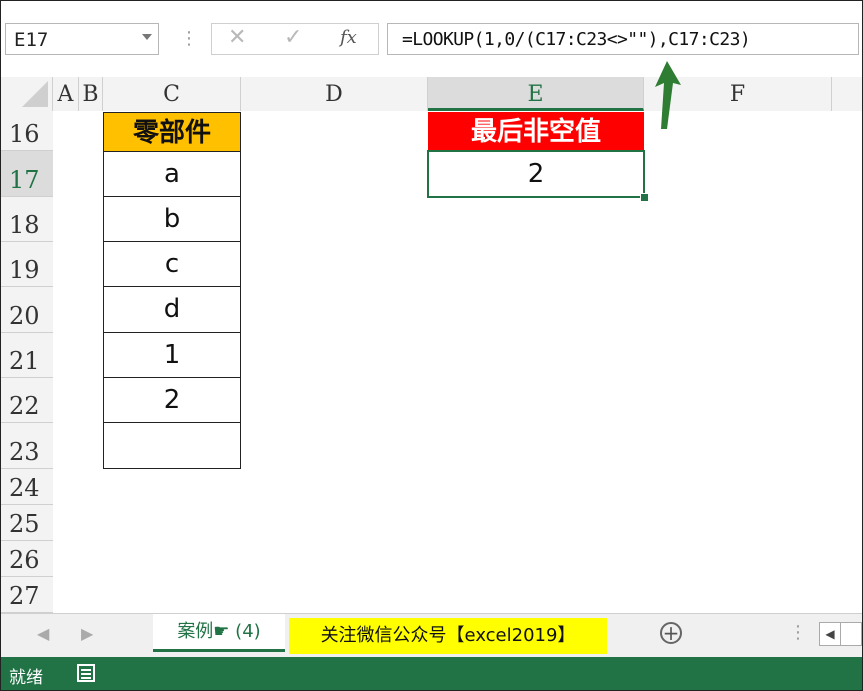 The width and height of the screenshot is (863, 691). Describe the element at coordinates (348, 37) in the screenshot. I see `insert-function-icon: fx` at that location.